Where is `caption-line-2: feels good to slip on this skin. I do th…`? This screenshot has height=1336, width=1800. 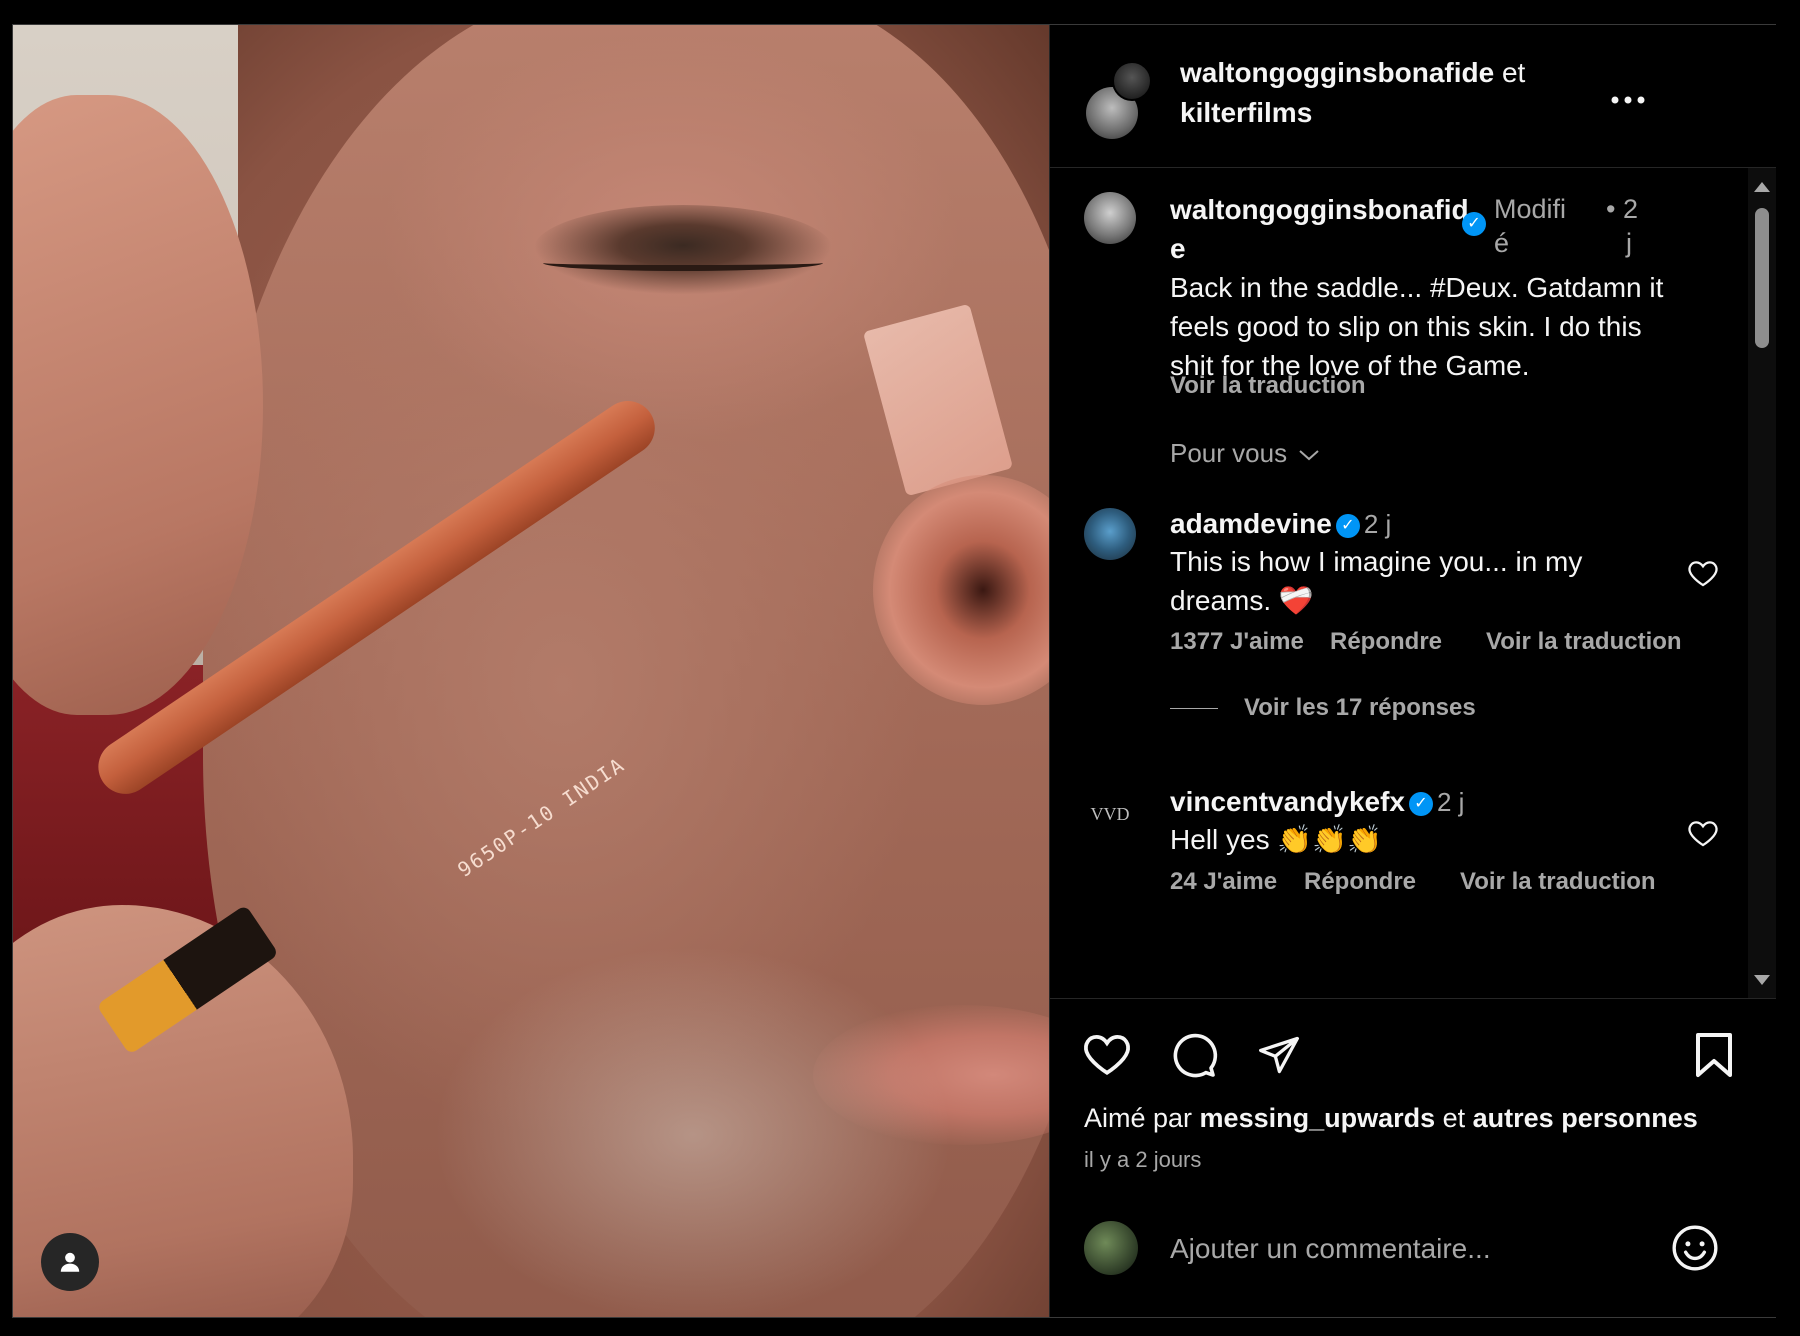 caption-line-2: feels good to slip on this skin. I do th… is located at coordinates (1406, 326).